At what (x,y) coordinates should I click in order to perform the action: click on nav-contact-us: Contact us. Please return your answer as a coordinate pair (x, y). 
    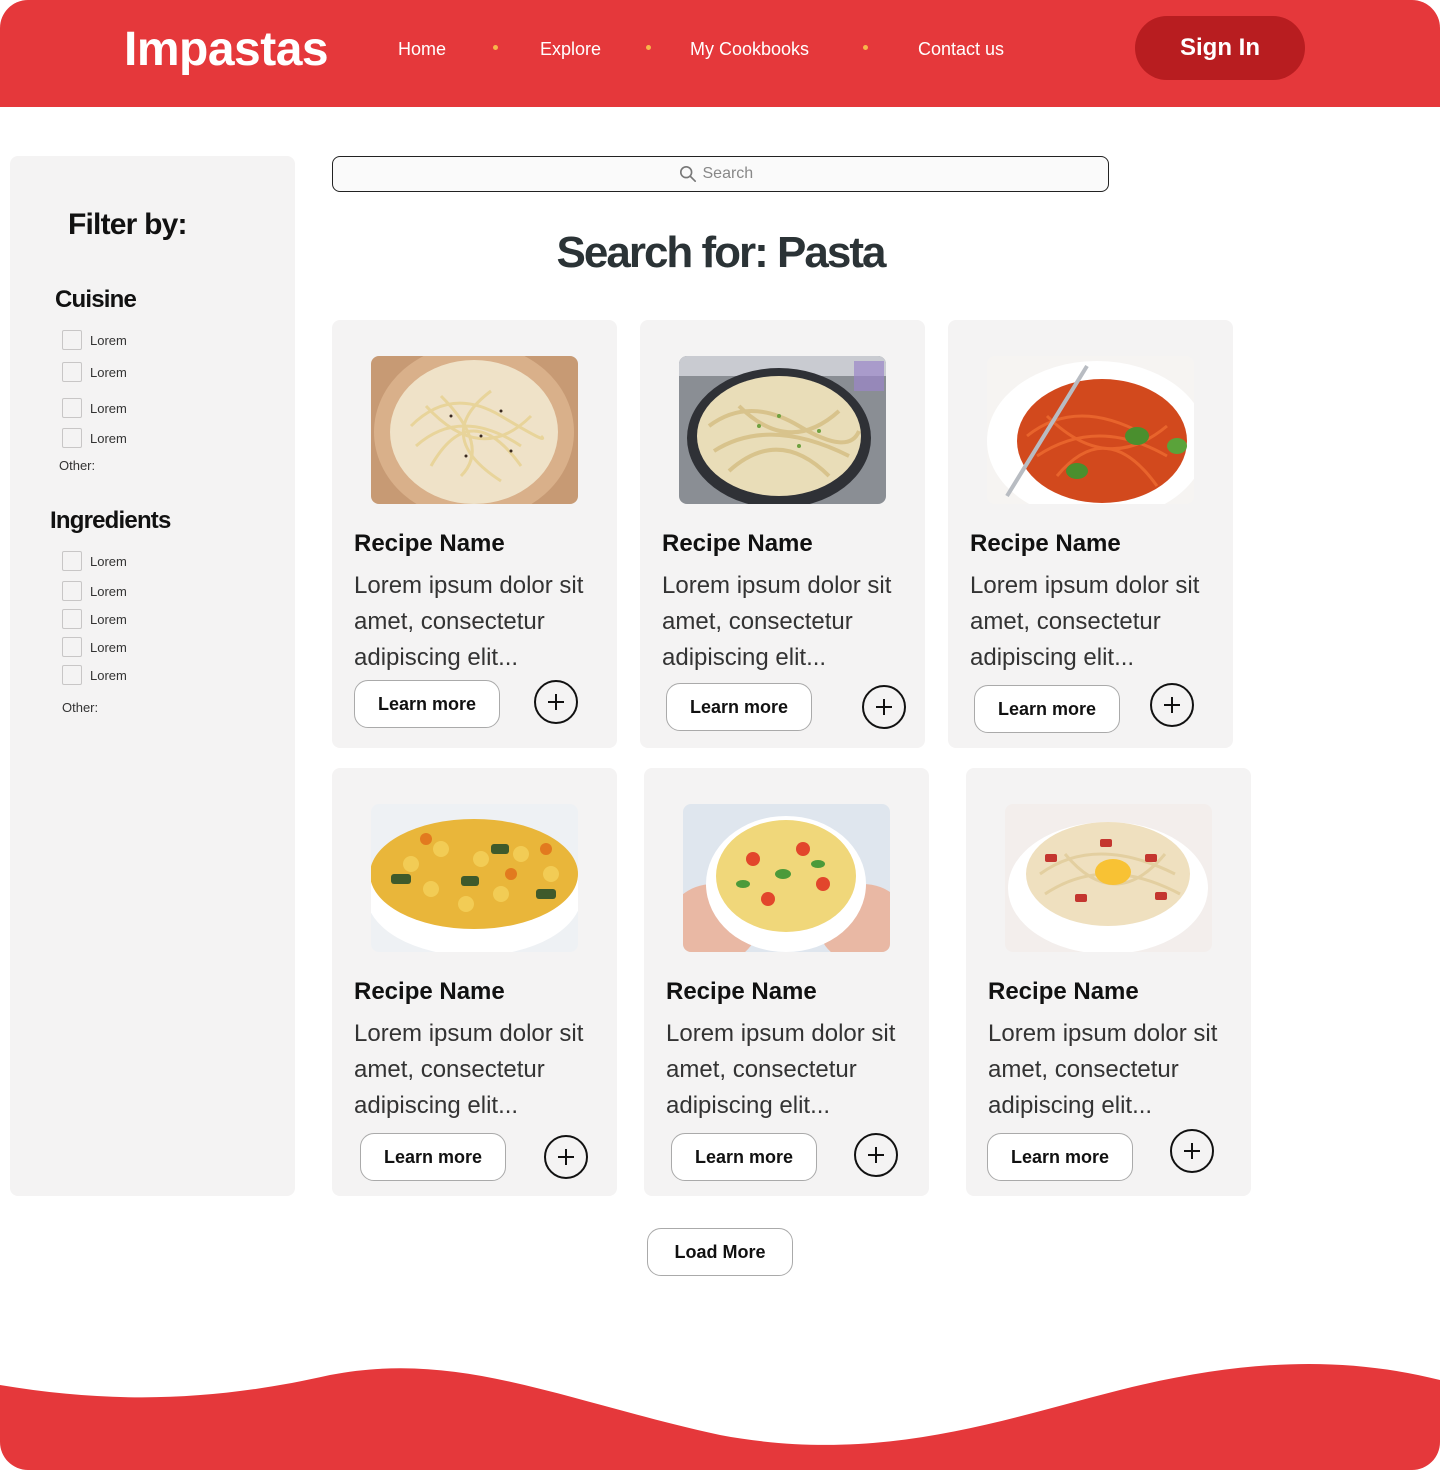
    Looking at the image, I should click on (961, 49).